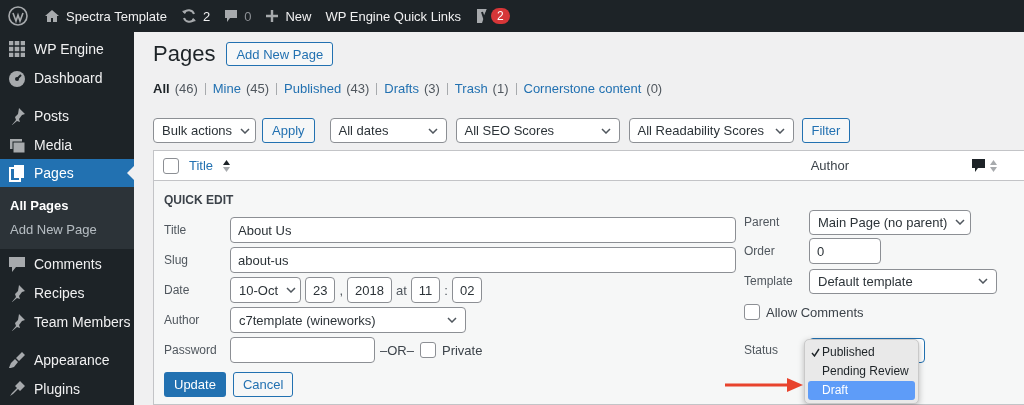  What do you see at coordinates (17, 77) in the screenshot?
I see `gauge-icon` at bounding box center [17, 77].